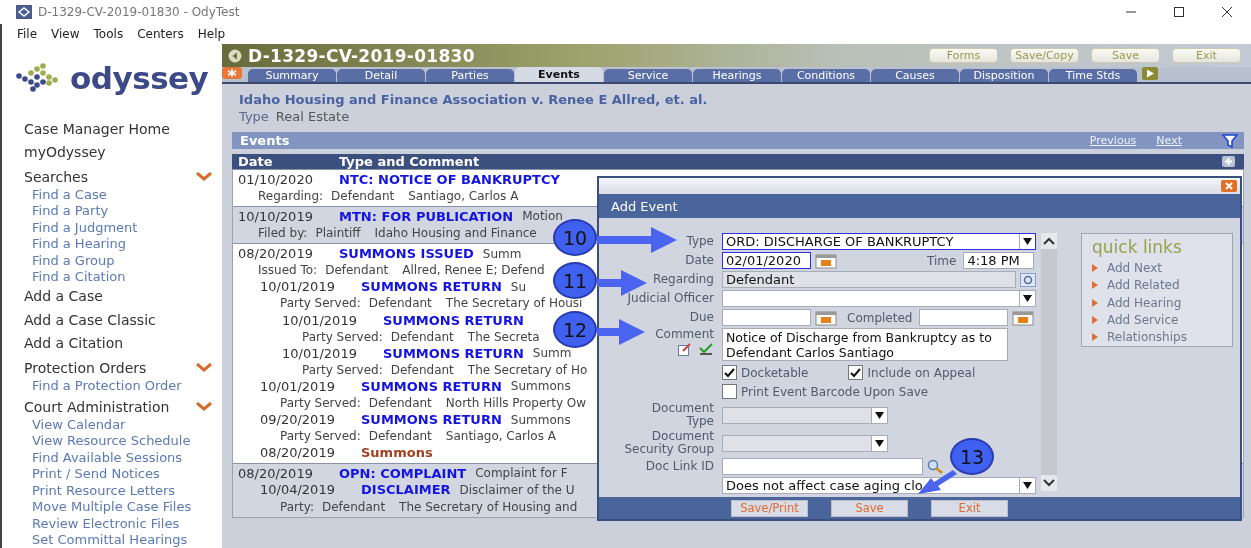 The width and height of the screenshot is (1251, 548). I want to click on case-tab: Conditions, so click(826, 75).